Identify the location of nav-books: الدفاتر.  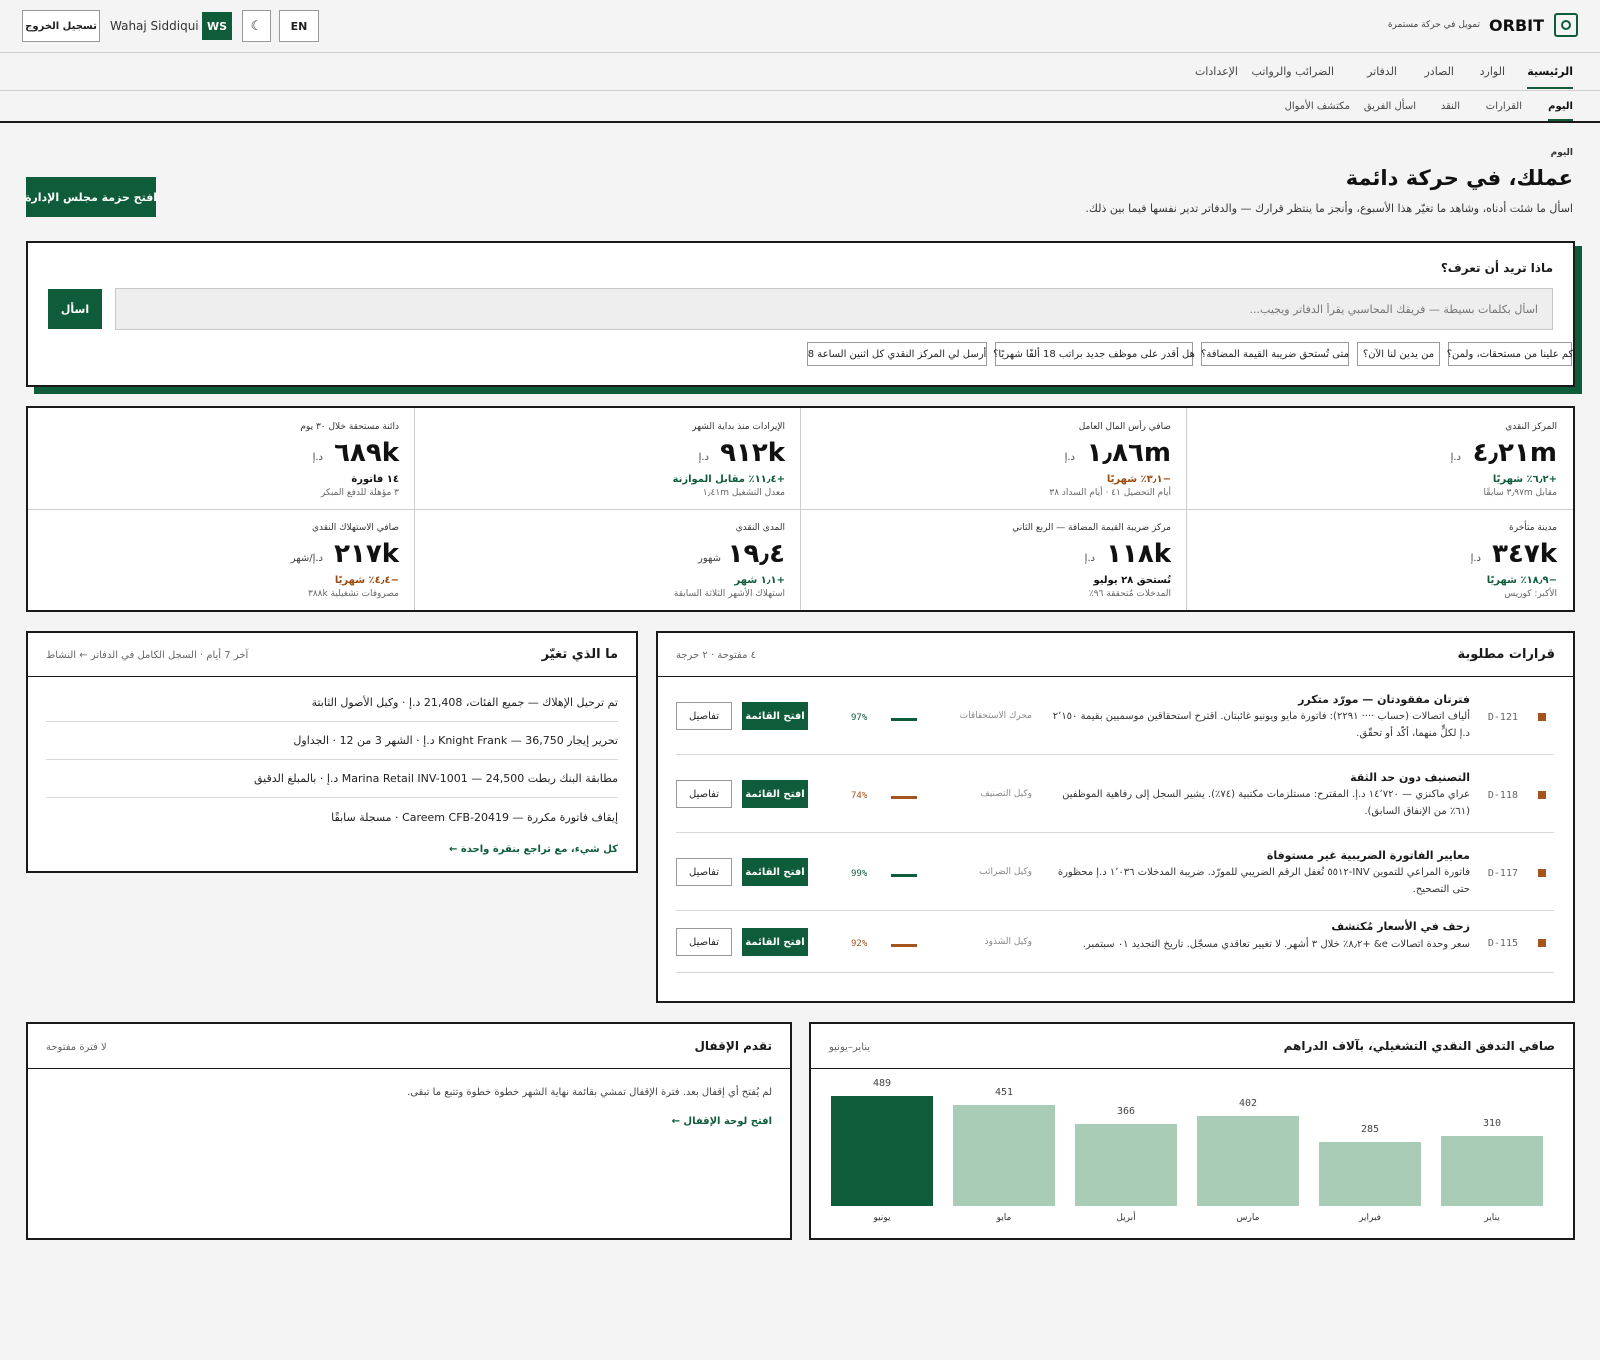
(1382, 71).